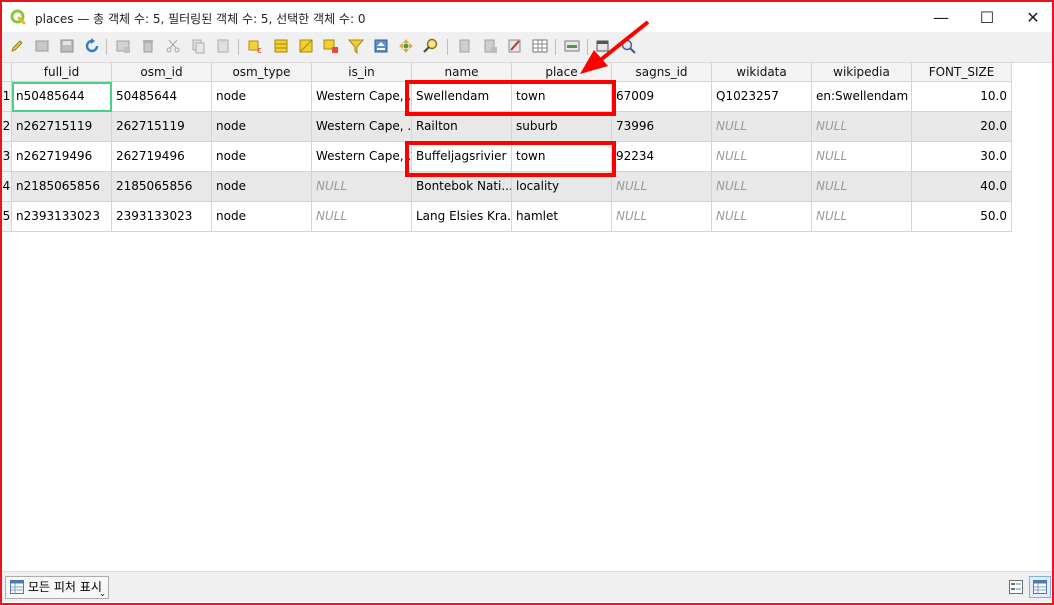 The image size is (1054, 605). What do you see at coordinates (527, 586) in the screenshot?
I see `status-bar: 모든 피처 표시 ⌄` at bounding box center [527, 586].